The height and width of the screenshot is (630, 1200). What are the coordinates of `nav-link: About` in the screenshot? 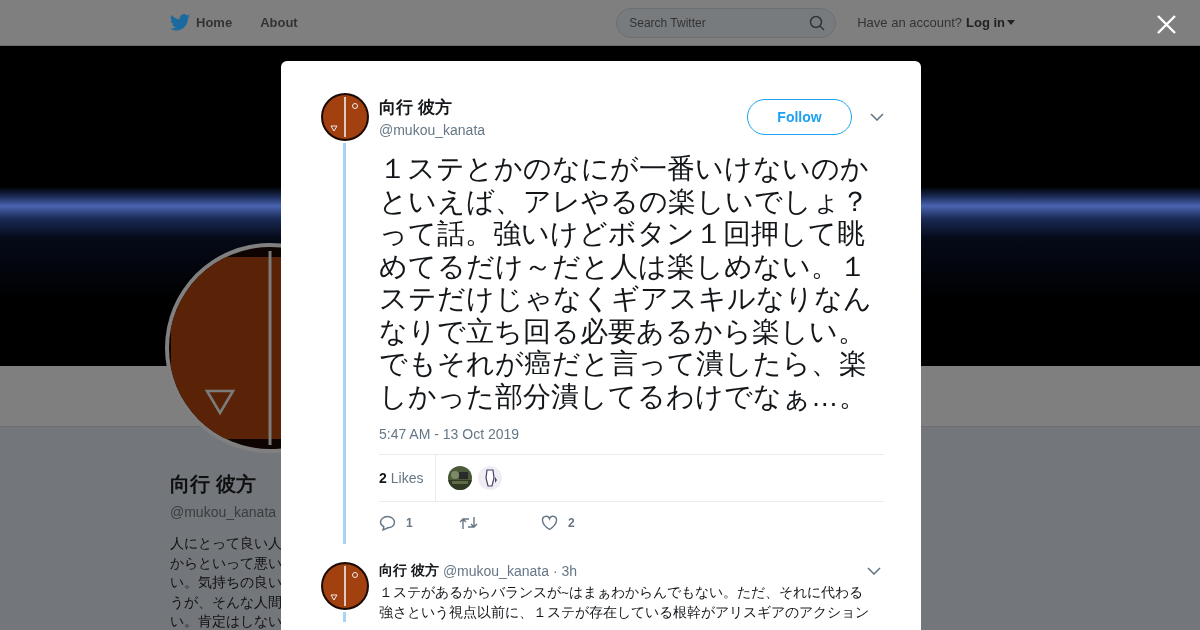 It's located at (279, 22).